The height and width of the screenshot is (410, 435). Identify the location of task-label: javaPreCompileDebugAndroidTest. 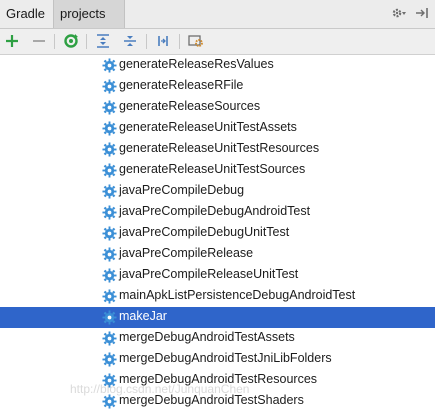
(215, 211).